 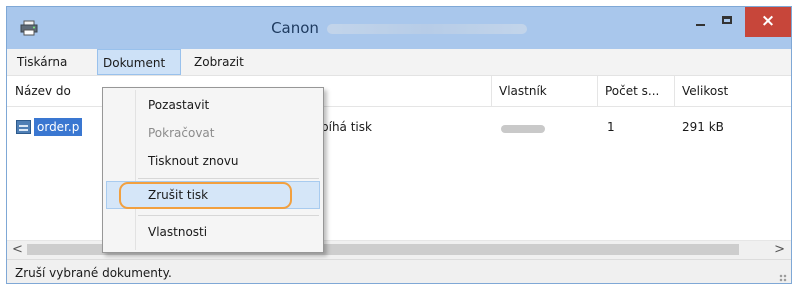 What do you see at coordinates (42, 62) in the screenshot?
I see `menu-tiskarna: Tiskárna` at bounding box center [42, 62].